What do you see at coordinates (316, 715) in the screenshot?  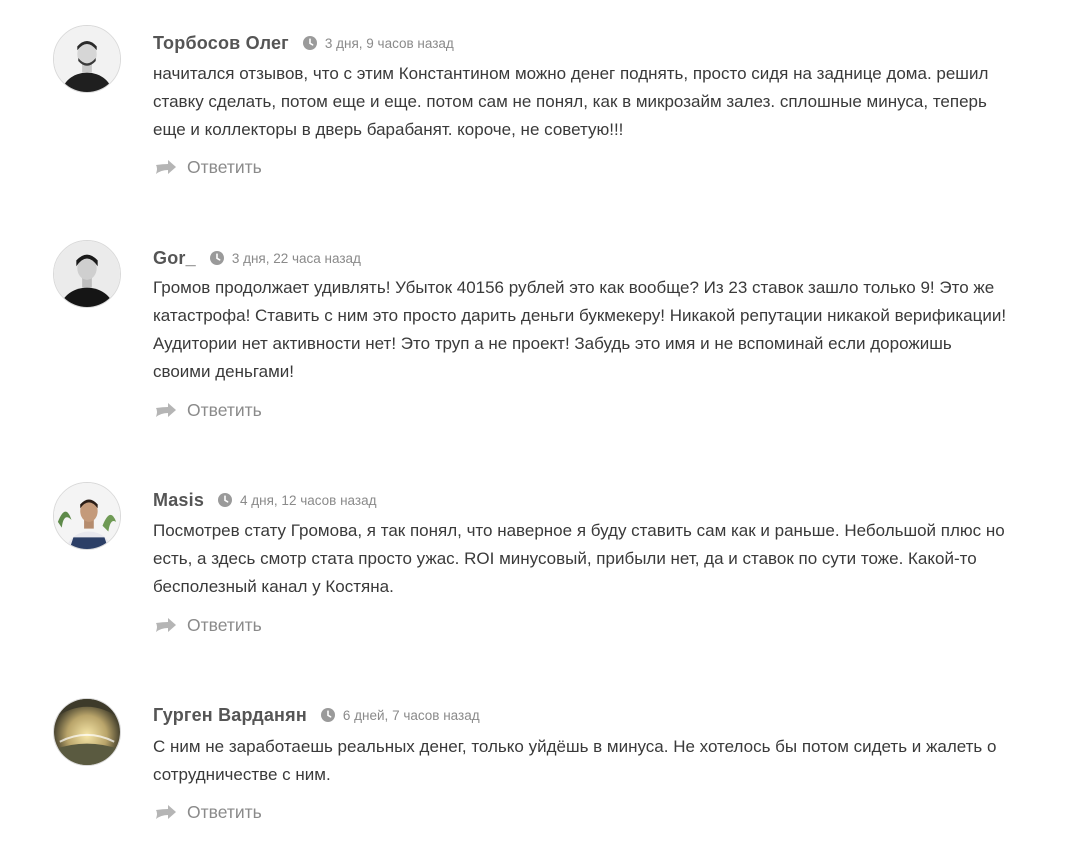 I see `comment-header: Гурген Варданян 6 дней, 7 часов назад` at bounding box center [316, 715].